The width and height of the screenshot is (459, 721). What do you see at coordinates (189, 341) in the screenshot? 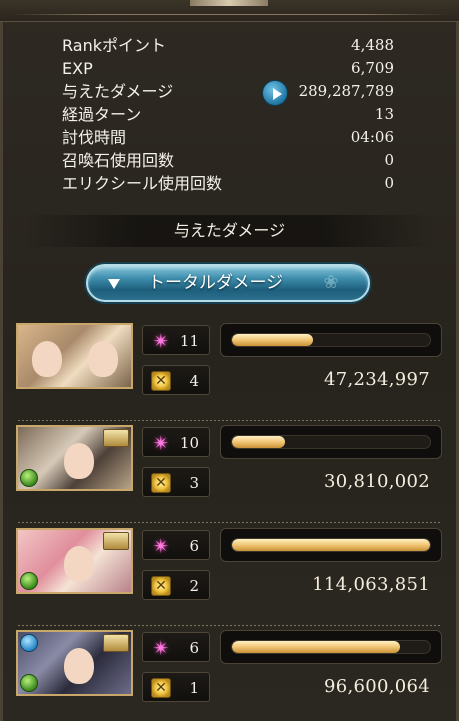
I see `sparkle-count: 11` at bounding box center [189, 341].